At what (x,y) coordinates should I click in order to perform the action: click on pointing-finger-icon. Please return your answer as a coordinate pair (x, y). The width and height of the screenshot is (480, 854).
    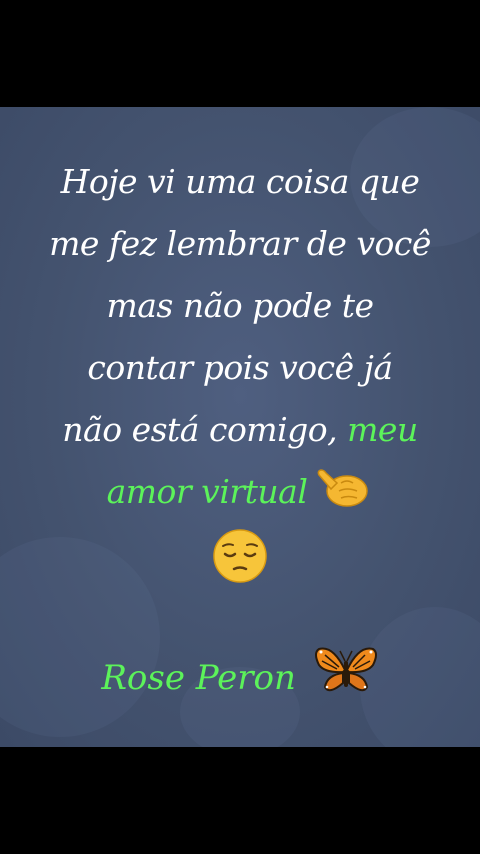
    Looking at the image, I should click on (343, 488).